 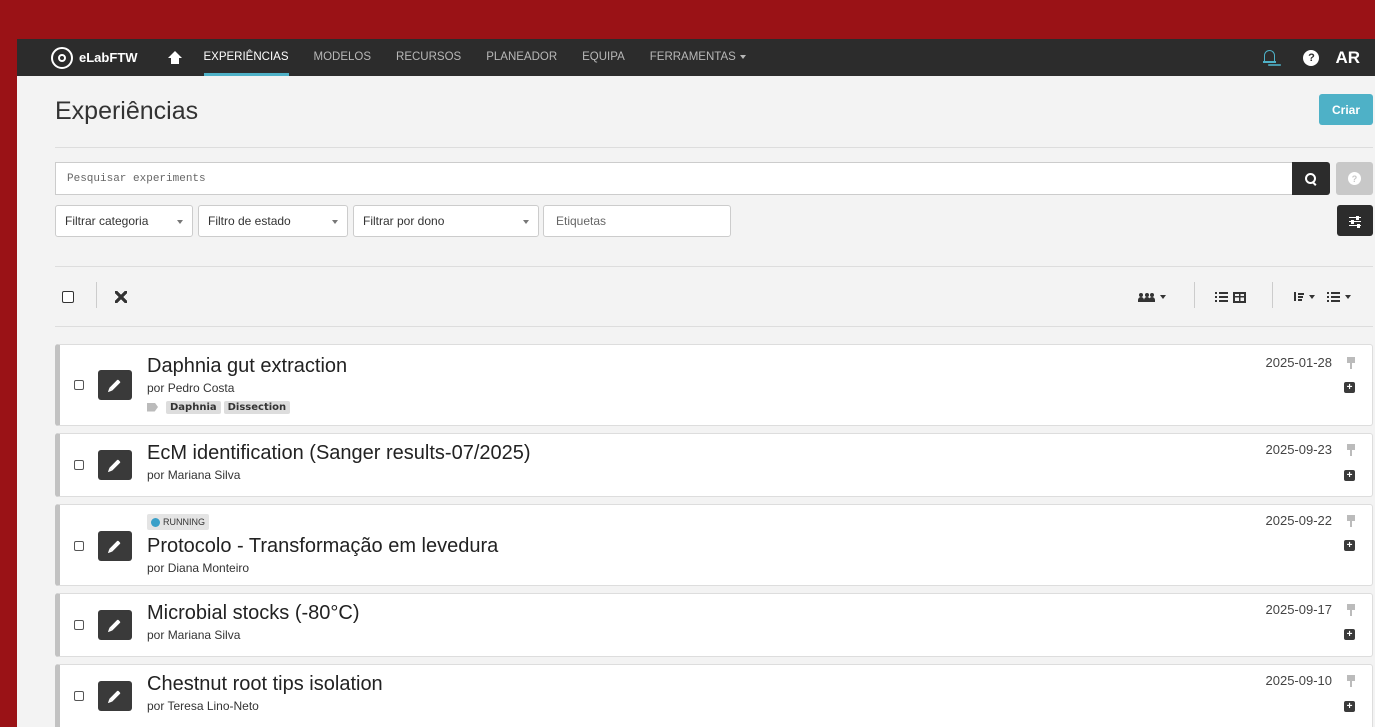 I want to click on owner-name: Mariana Silva, so click(x=204, y=475).